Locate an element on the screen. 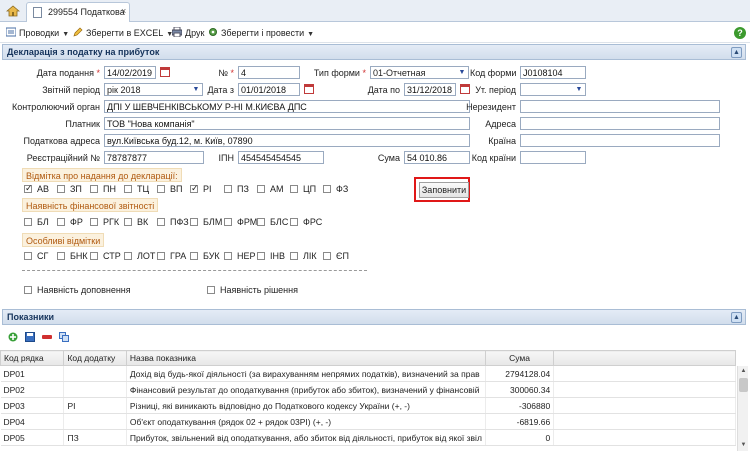  column-header-app: Код додатку is located at coordinates (95, 358).